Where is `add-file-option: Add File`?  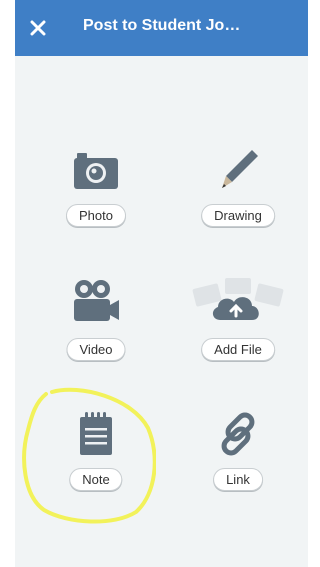
add-file-option: Add File is located at coordinates (238, 324).